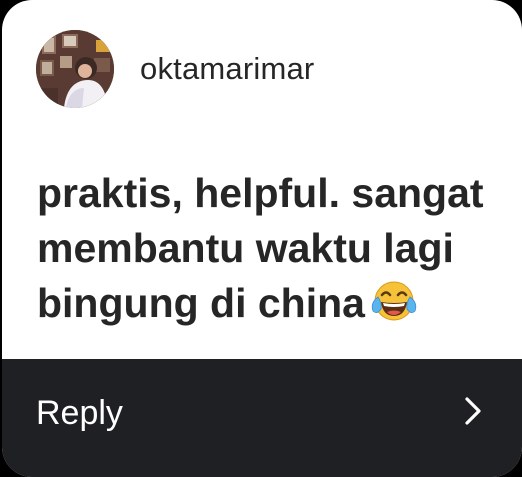 The image size is (522, 477). I want to click on comment-text-line-3: bingung di china, so click(201, 303).